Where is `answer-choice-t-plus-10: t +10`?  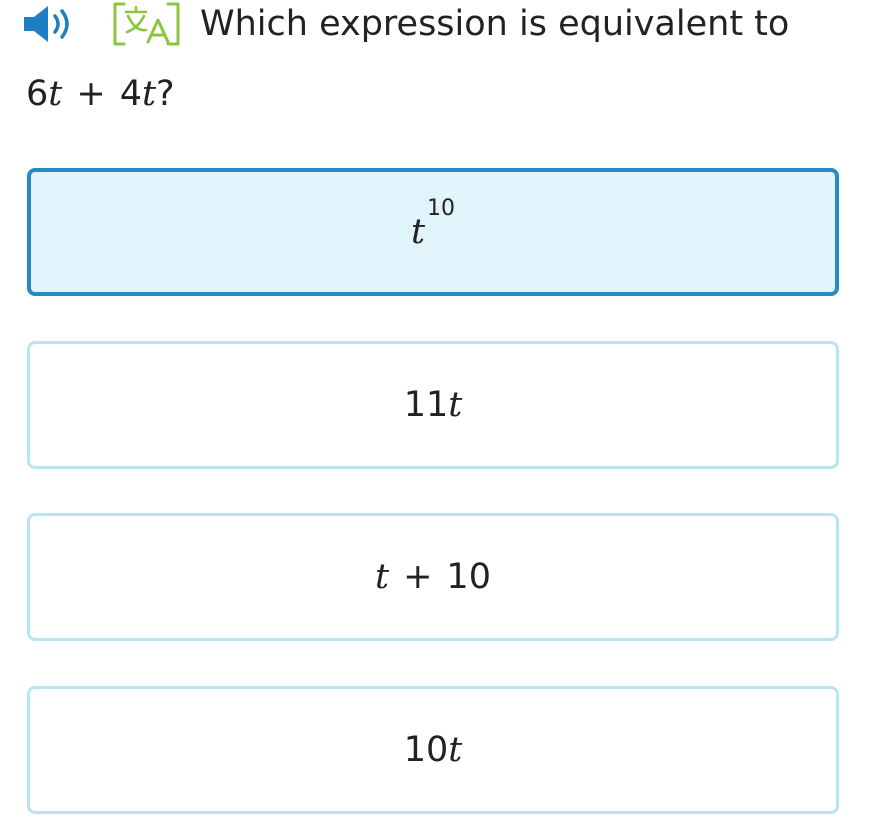 answer-choice-t-plus-10: t +10 is located at coordinates (433, 577).